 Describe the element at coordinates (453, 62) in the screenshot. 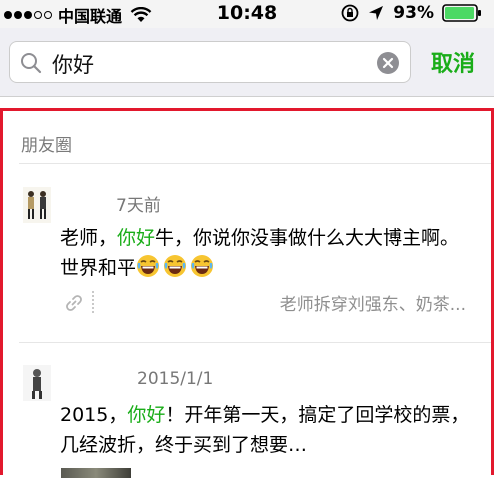

I see `cancel-button: 取消` at that location.